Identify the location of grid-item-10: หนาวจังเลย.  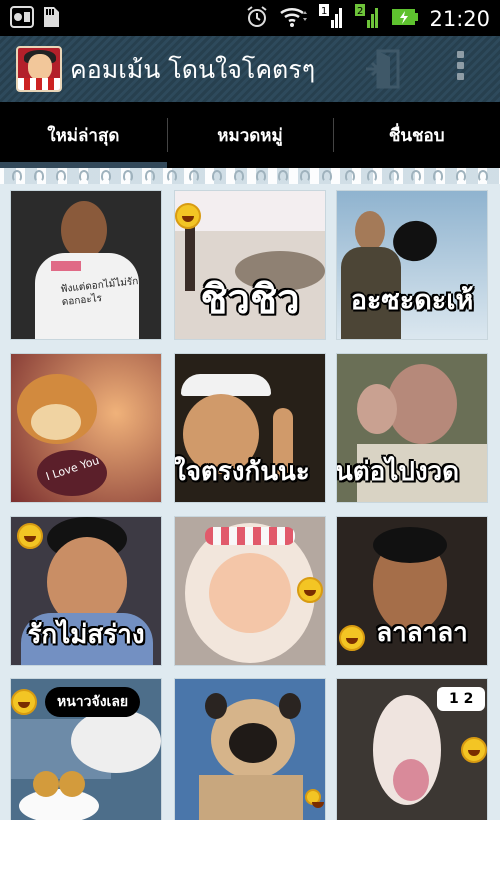
(86, 749).